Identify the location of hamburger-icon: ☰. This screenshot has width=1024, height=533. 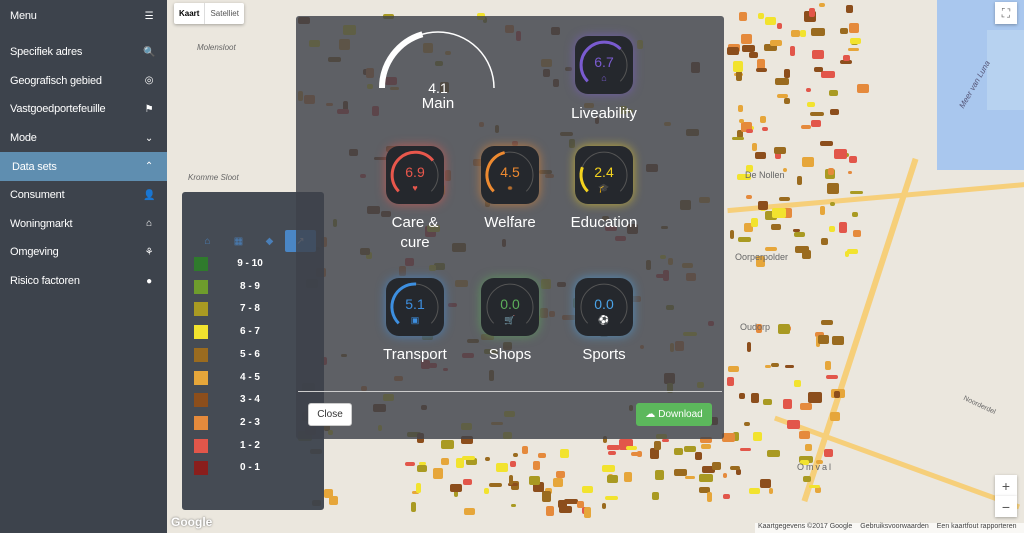
(149, 16).